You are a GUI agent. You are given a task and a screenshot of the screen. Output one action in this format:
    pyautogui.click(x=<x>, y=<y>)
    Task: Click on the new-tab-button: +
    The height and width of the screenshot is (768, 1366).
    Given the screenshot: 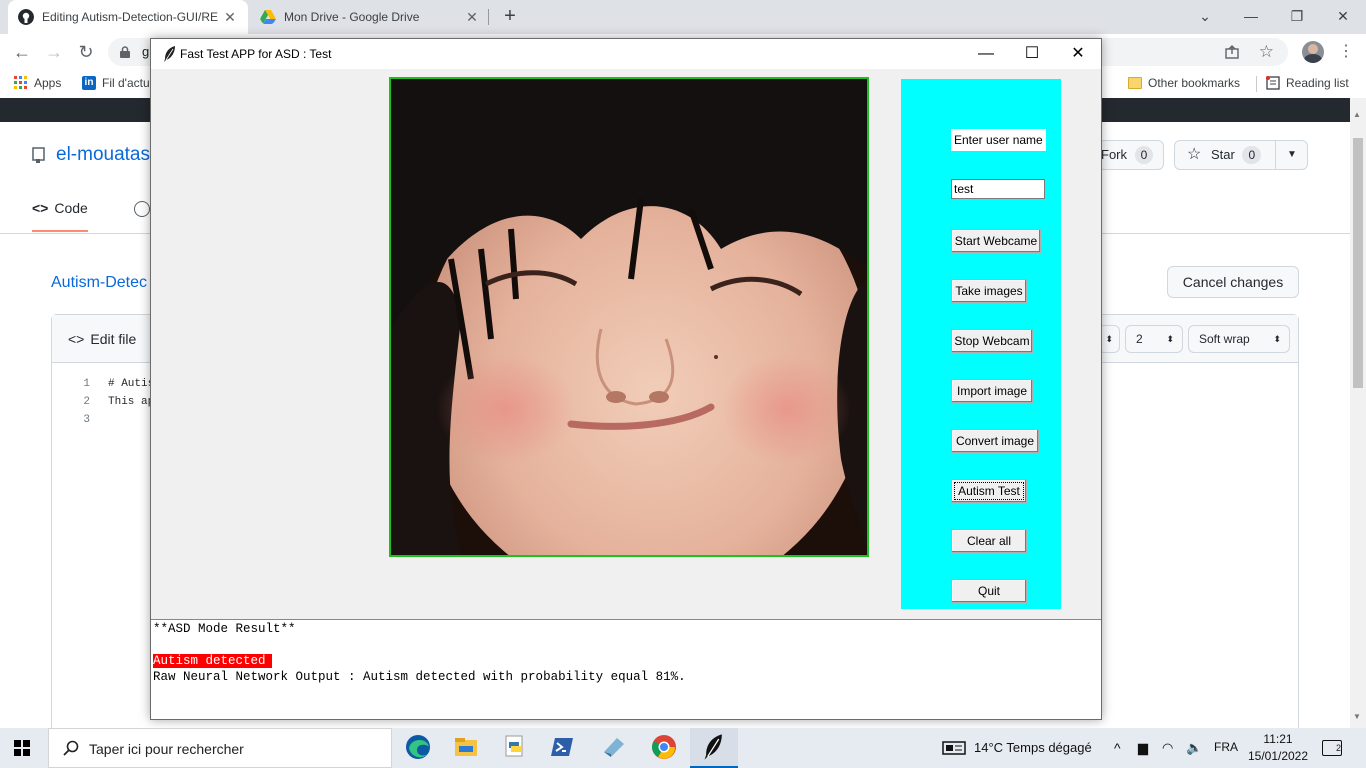 What is the action you would take?
    pyautogui.click(x=510, y=17)
    